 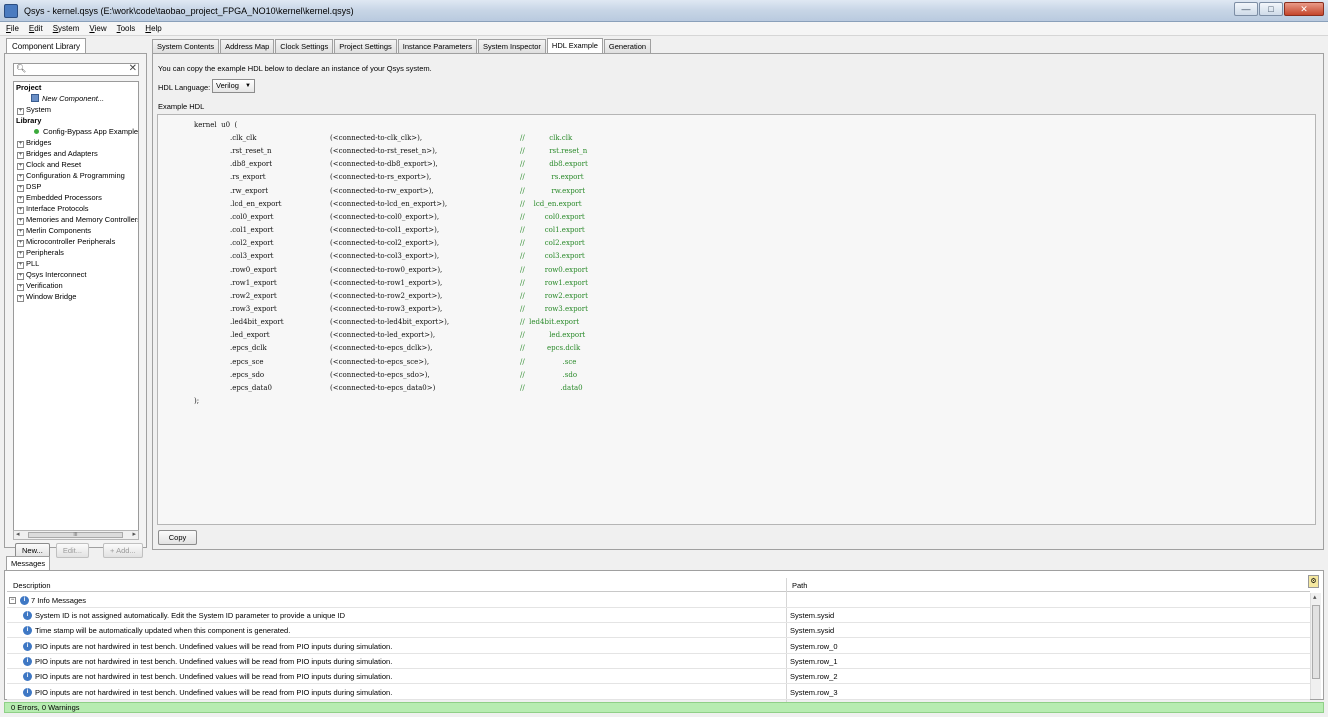 I want to click on tree-item: + Qsys Interconnect, so click(x=76, y=274).